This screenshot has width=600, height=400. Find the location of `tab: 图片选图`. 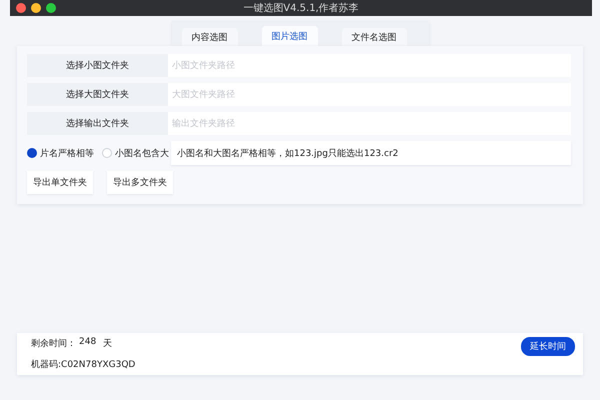

tab: 图片选图 is located at coordinates (290, 36).